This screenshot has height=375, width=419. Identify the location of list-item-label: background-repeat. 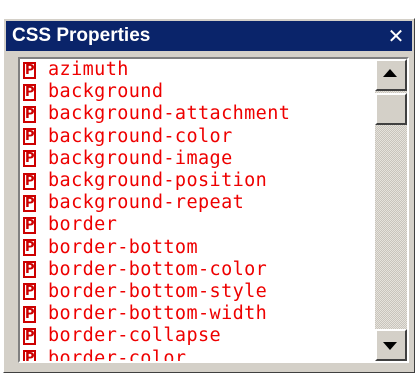
(146, 203).